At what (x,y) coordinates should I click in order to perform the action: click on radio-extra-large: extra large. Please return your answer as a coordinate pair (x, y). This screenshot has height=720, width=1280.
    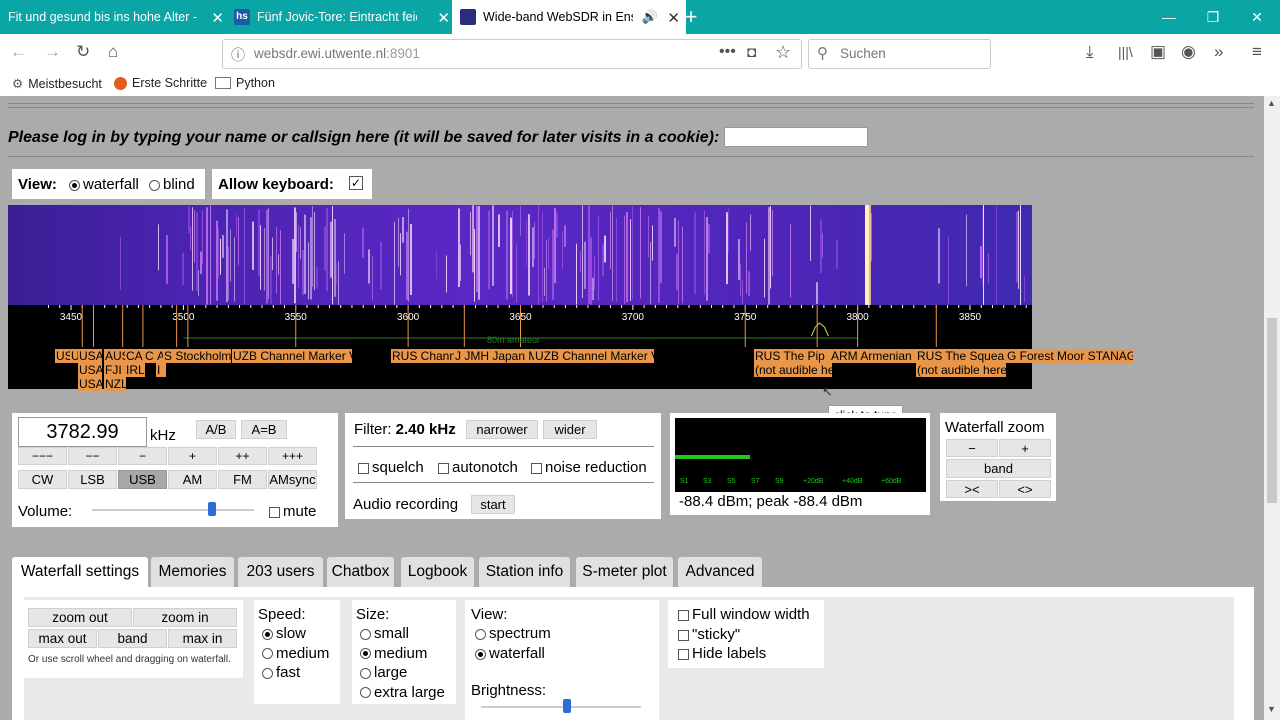
    Looking at the image, I should click on (402, 692).